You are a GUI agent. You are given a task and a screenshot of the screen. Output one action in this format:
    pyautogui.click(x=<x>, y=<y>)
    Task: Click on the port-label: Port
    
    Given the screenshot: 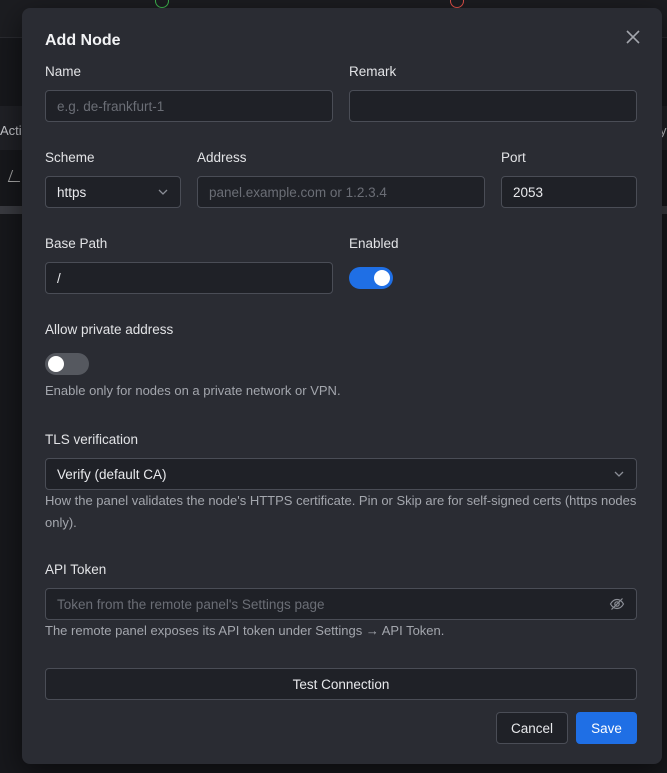 What is the action you would take?
    pyautogui.click(x=513, y=157)
    